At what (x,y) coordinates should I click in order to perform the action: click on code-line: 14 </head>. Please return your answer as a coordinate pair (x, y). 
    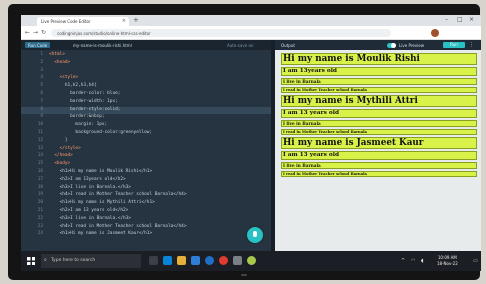
    Looking at the image, I should click on (146, 156).